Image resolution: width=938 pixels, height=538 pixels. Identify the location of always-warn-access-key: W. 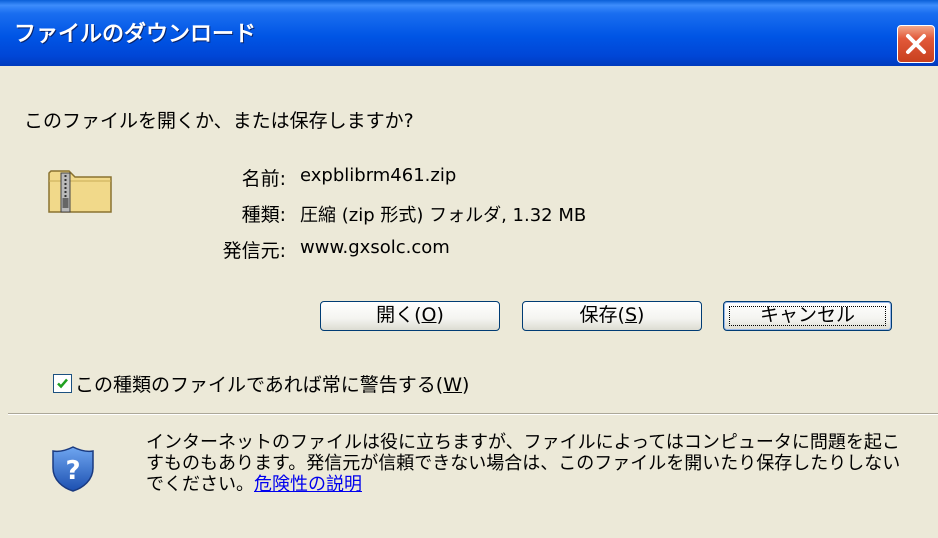
(453, 385).